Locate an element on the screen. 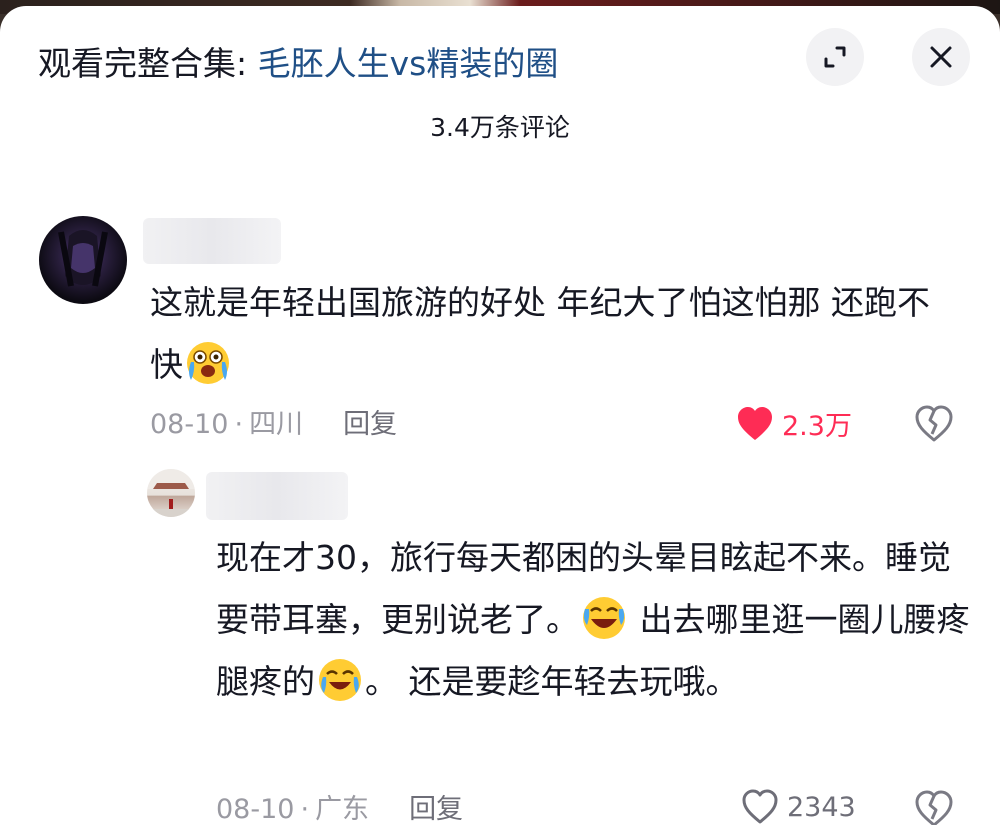 The width and height of the screenshot is (1000, 825). comment-meta: 08-10 · 四川 回复 is located at coordinates (273, 425).